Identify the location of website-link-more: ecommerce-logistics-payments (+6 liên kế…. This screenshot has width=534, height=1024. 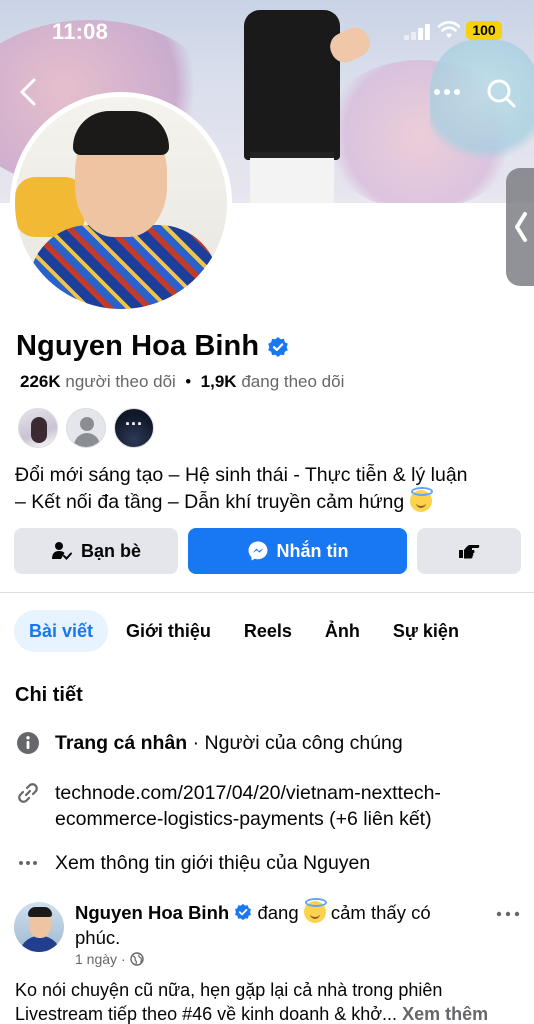
(248, 819).